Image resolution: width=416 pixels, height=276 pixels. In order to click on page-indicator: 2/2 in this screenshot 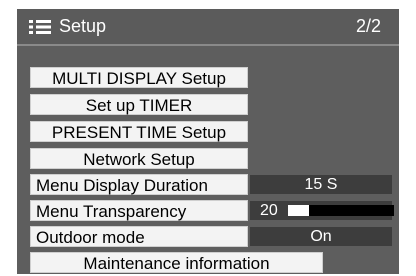, I will do `click(368, 26)`.